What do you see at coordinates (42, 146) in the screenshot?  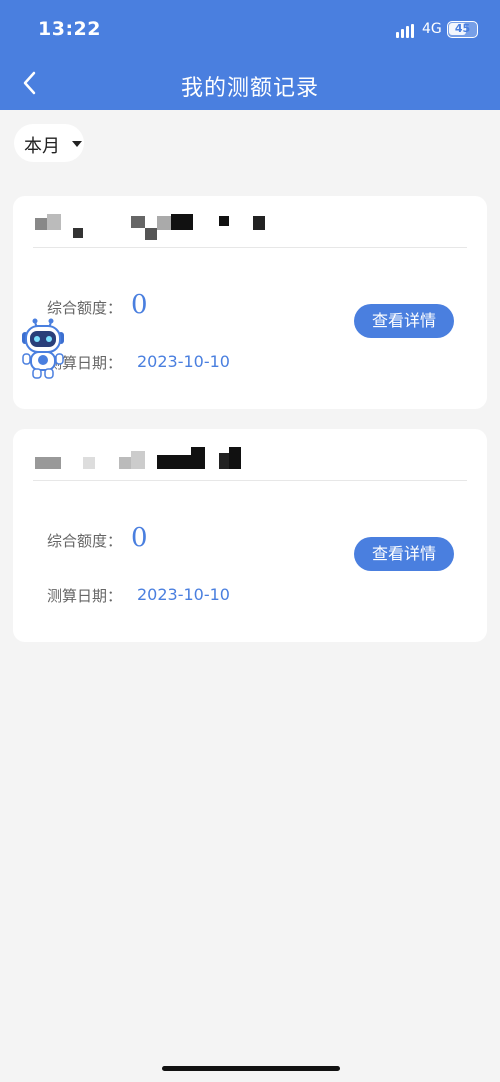 I see `month-filter-label: 本月` at bounding box center [42, 146].